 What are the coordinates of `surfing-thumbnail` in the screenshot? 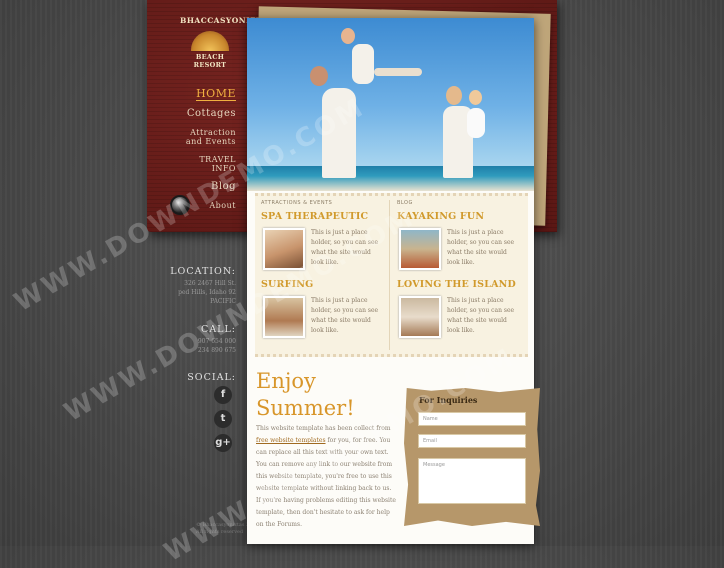 It's located at (284, 317).